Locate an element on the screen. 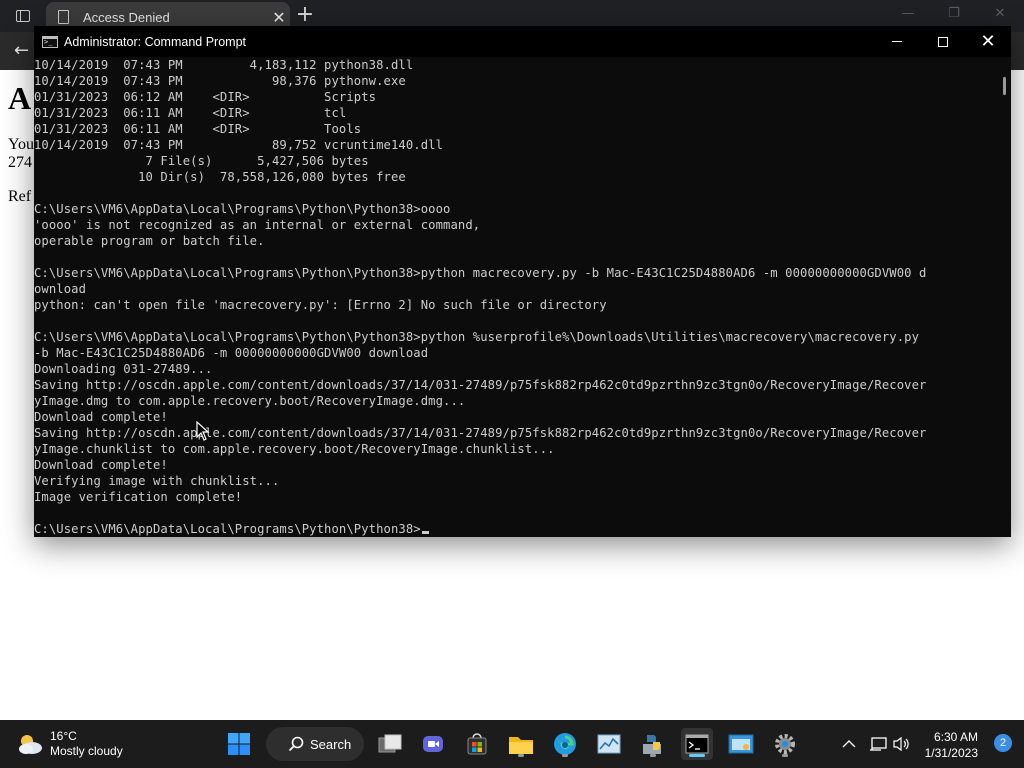 The width and height of the screenshot is (1024, 768). notification-badge: 2 is located at coordinates (1003, 743).